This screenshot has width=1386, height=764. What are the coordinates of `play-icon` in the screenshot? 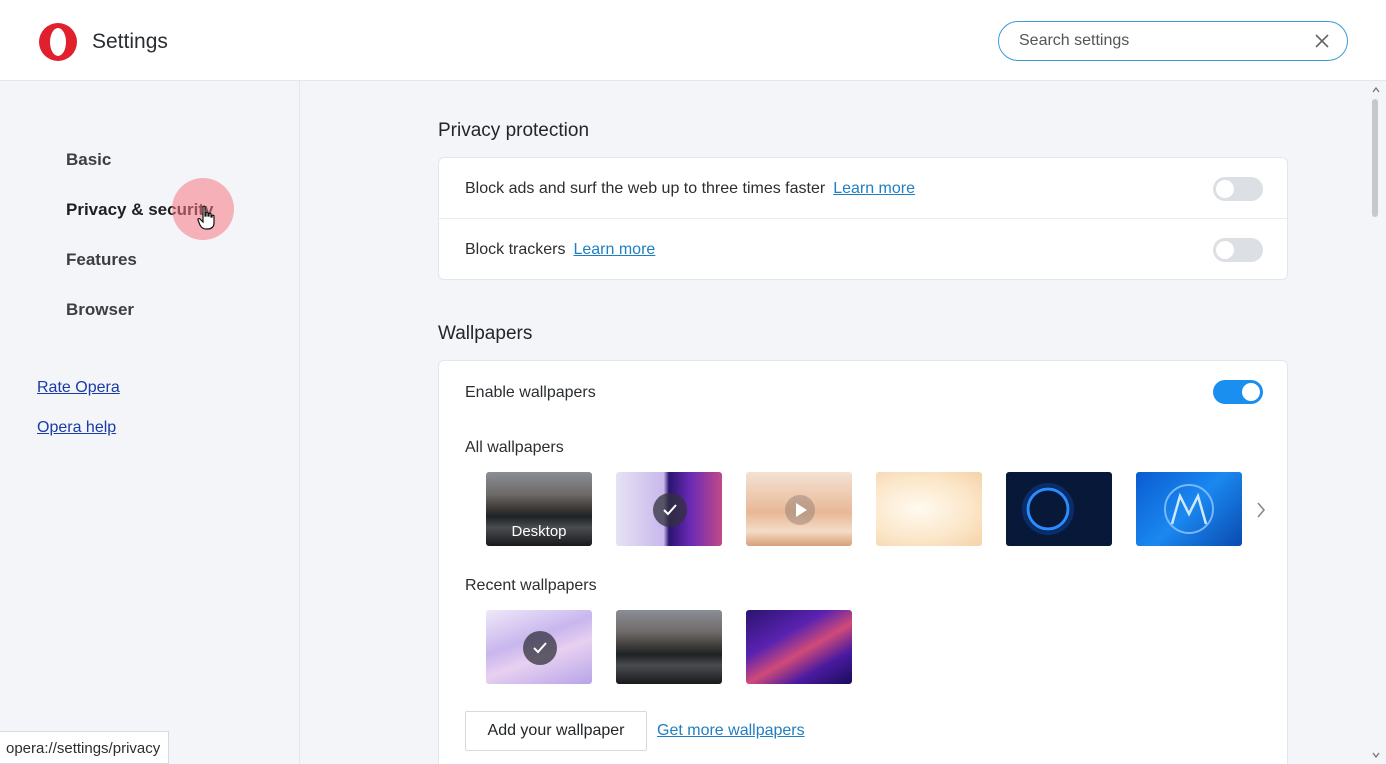 It's located at (800, 510).